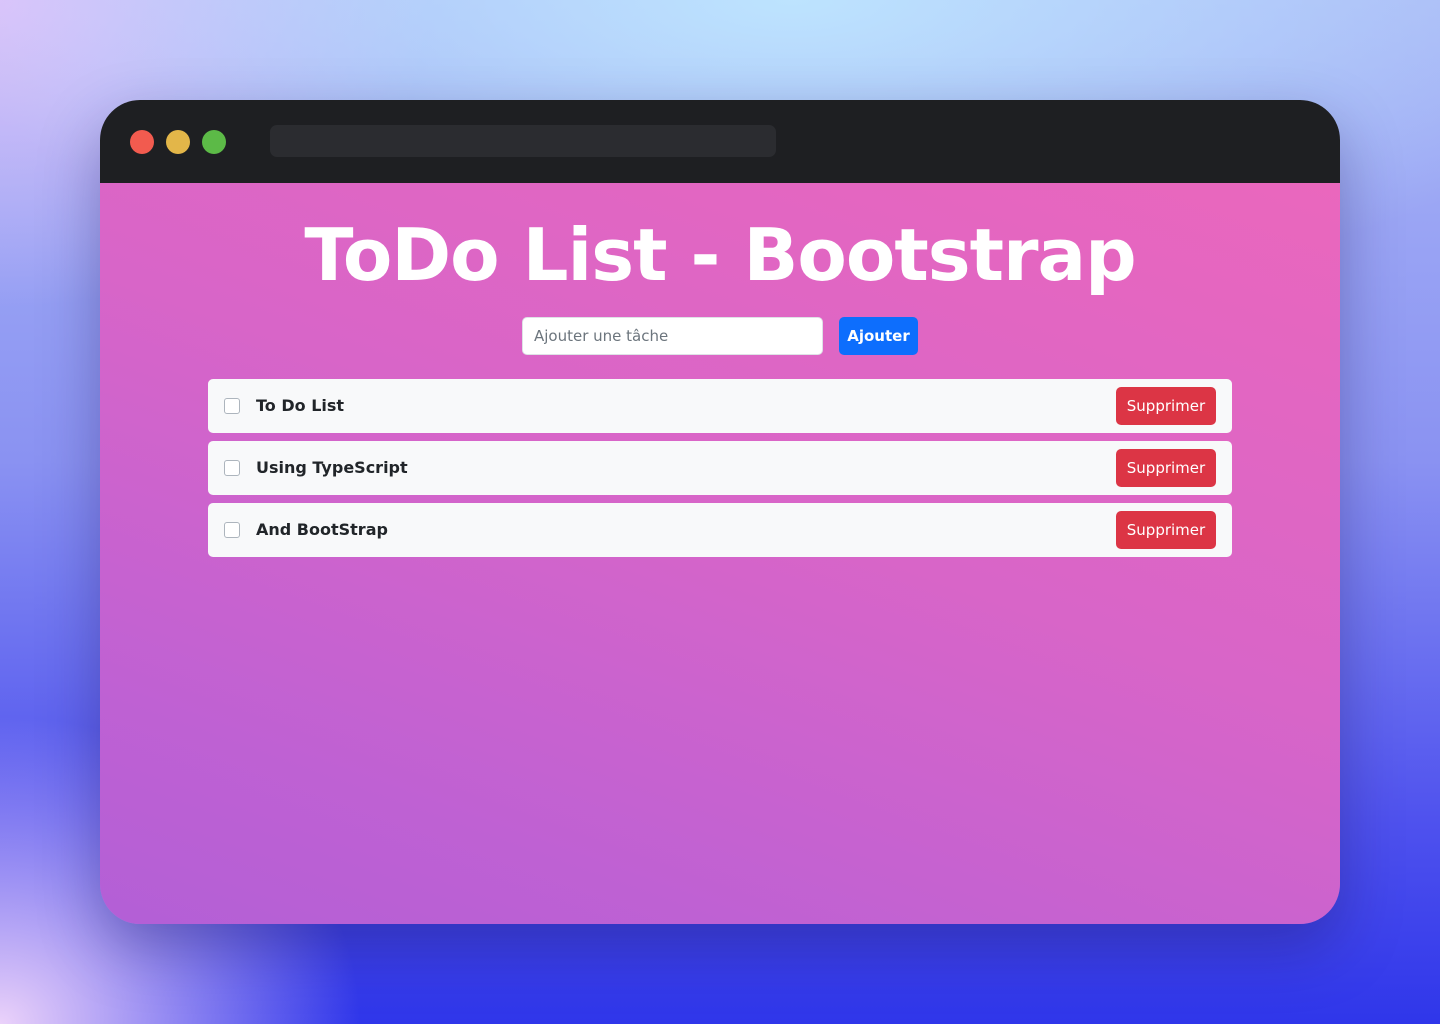 The height and width of the screenshot is (1024, 1440). What do you see at coordinates (322, 529) in the screenshot?
I see `task-label: And BootStrap` at bounding box center [322, 529].